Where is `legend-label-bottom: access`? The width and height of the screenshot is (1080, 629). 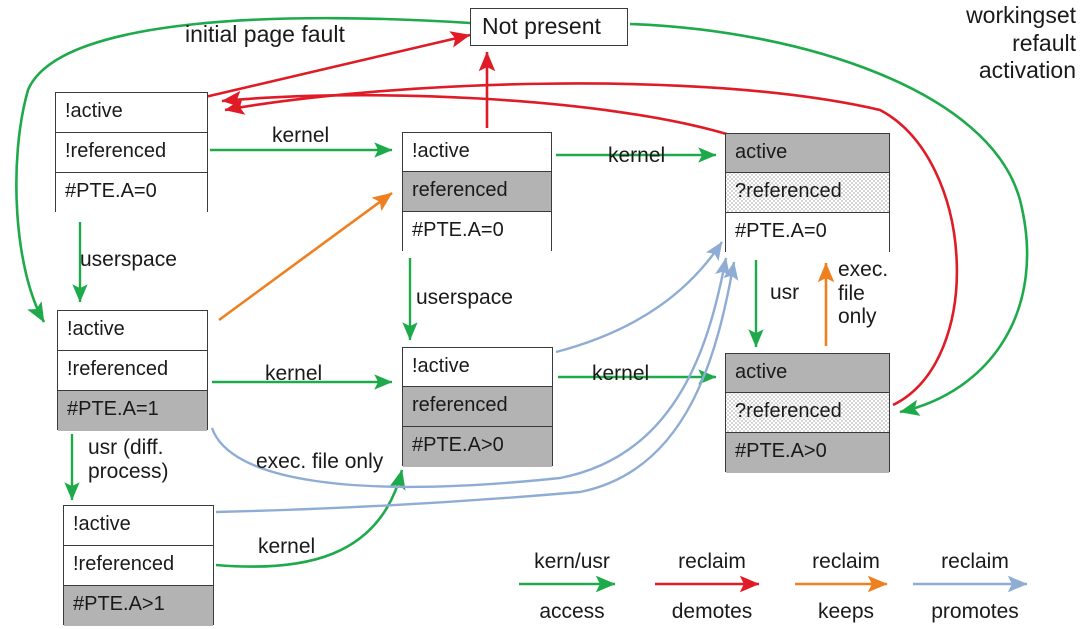
legend-label-bottom: access is located at coordinates (572, 612).